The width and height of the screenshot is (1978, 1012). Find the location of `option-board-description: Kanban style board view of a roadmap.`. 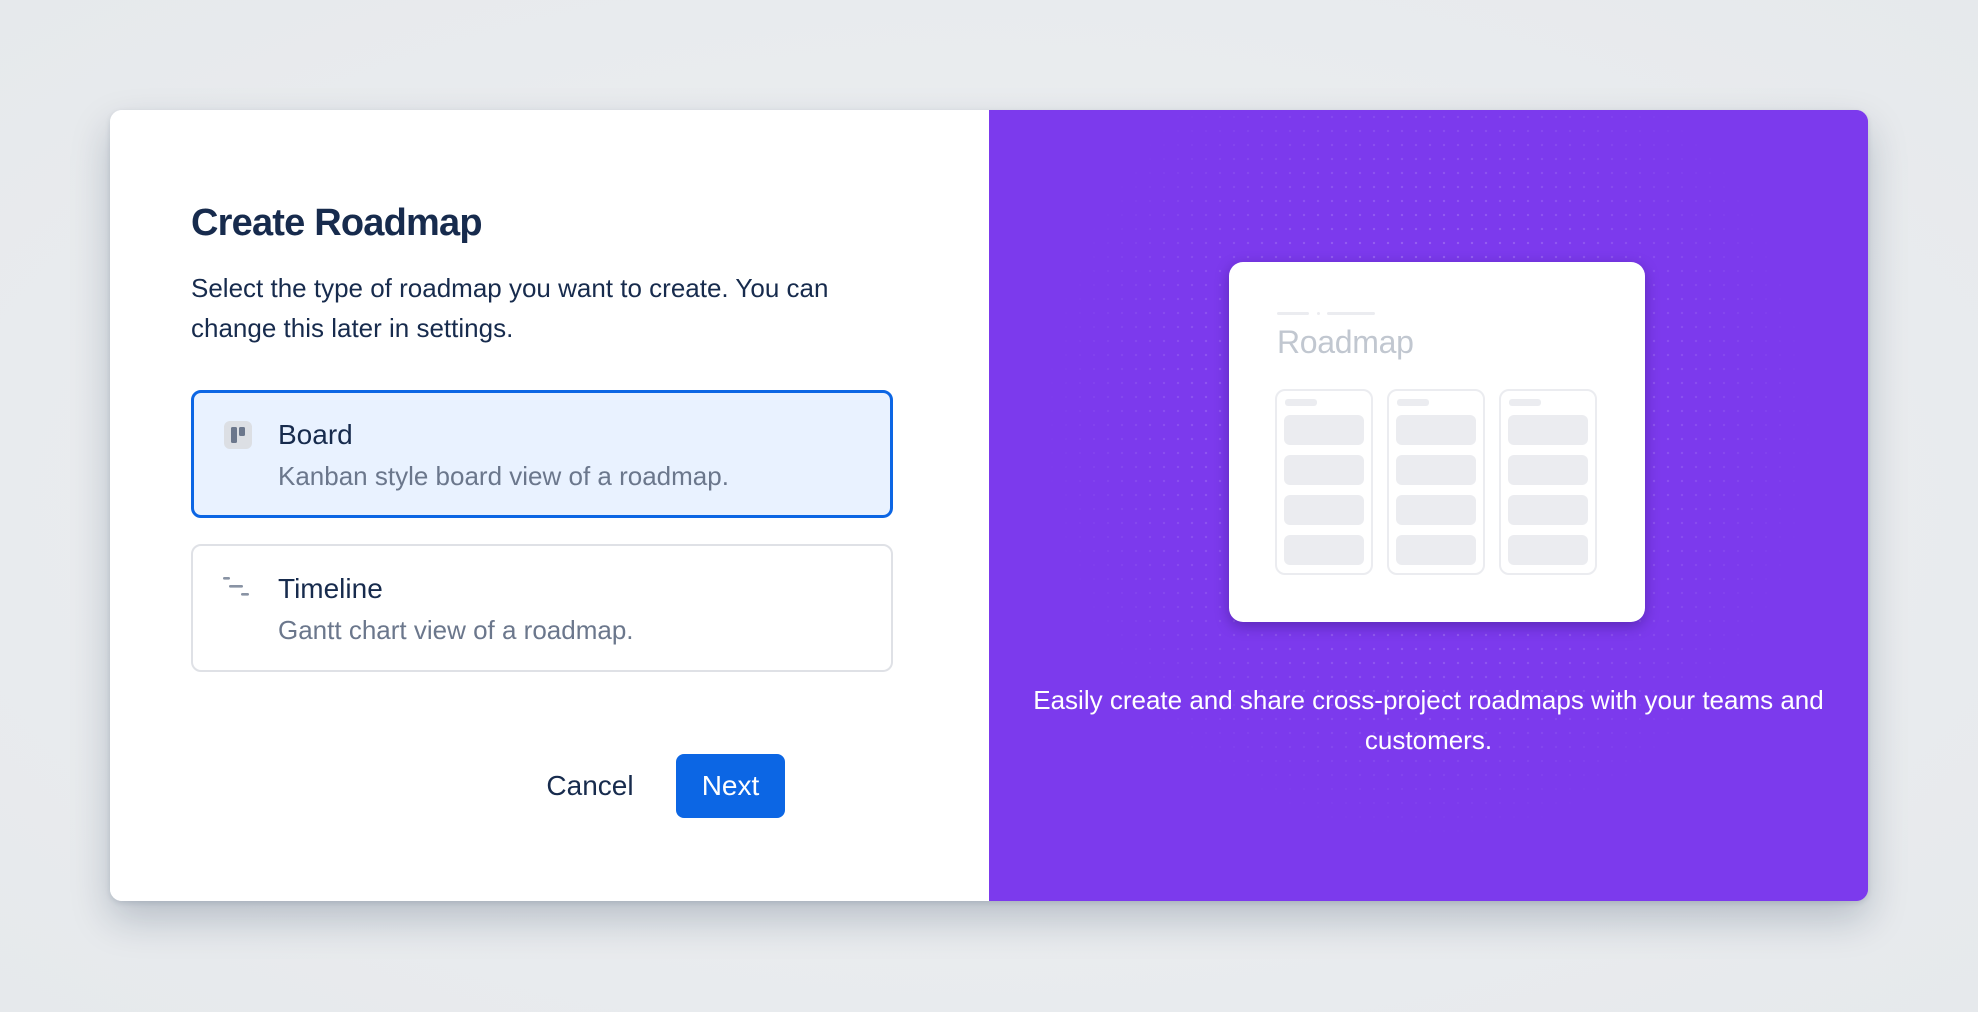

option-board-description: Kanban style board view of a roadmap. is located at coordinates (503, 476).